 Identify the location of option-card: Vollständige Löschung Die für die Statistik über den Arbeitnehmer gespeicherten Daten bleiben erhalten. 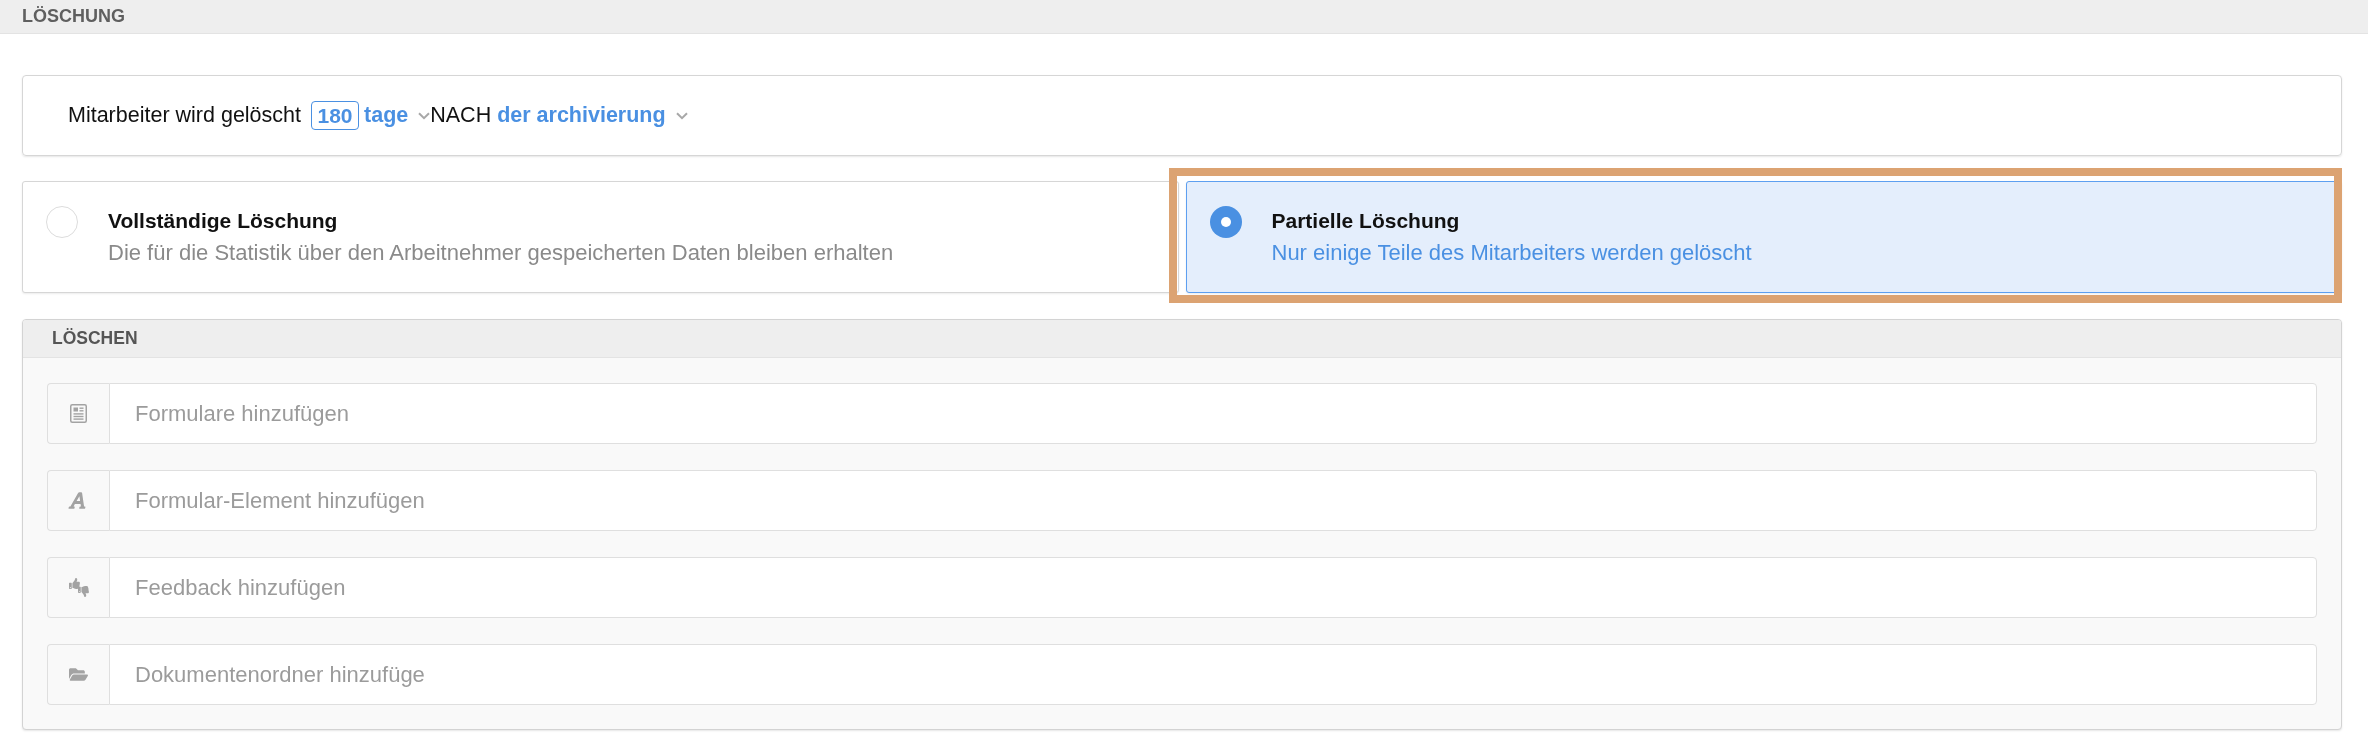
(600, 237).